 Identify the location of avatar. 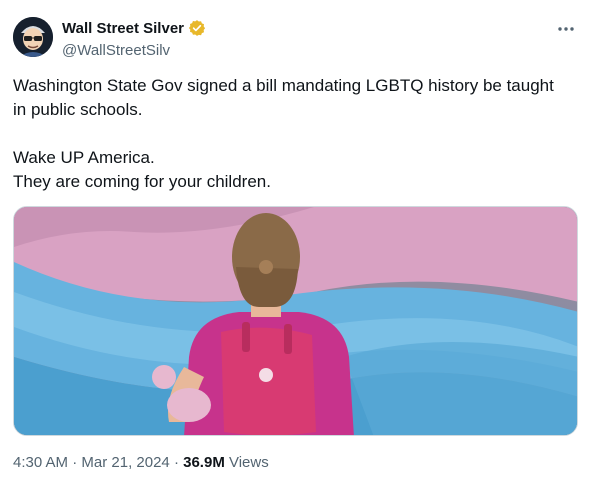
(33, 37).